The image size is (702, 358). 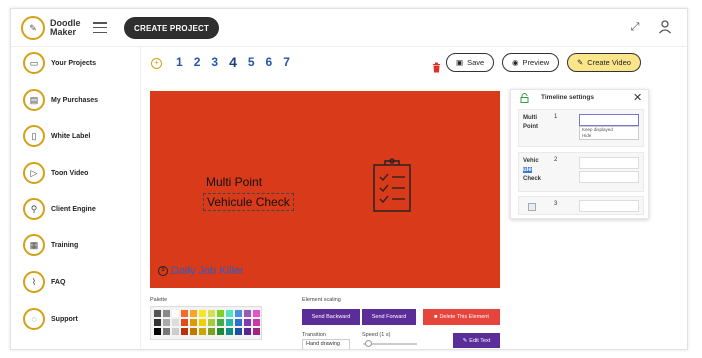 What do you see at coordinates (470, 62) in the screenshot?
I see `save-button: ▣ Save` at bounding box center [470, 62].